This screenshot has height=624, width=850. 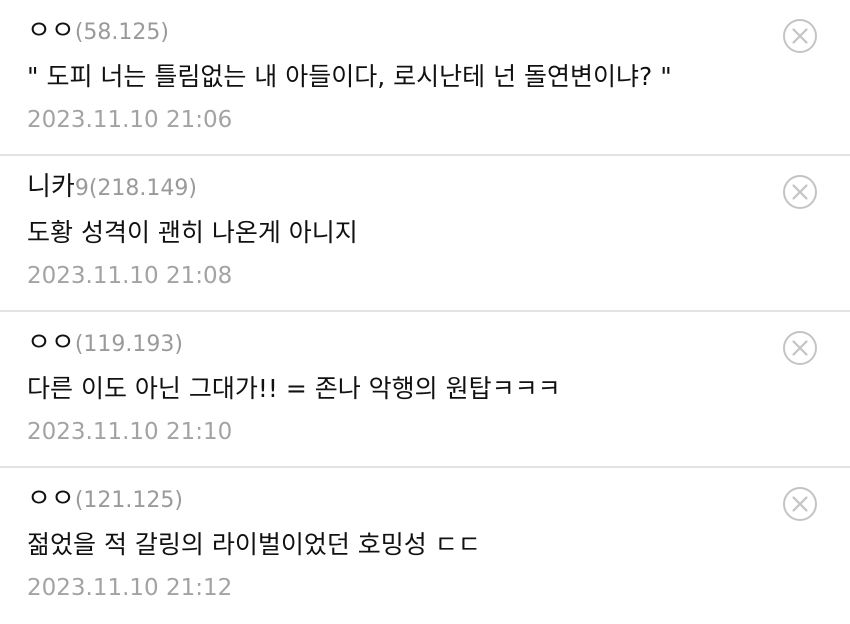 What do you see at coordinates (51, 187) in the screenshot?
I see `comment-nickname: 니카` at bounding box center [51, 187].